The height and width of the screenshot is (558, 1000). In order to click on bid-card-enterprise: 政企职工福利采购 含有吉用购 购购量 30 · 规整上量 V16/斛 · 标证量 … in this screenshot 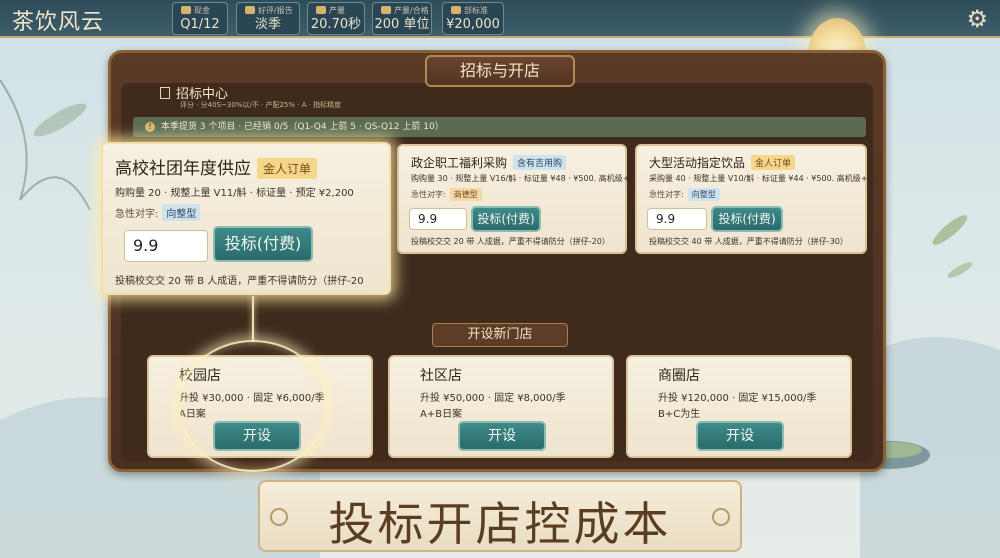, I will do `click(518, 199)`.